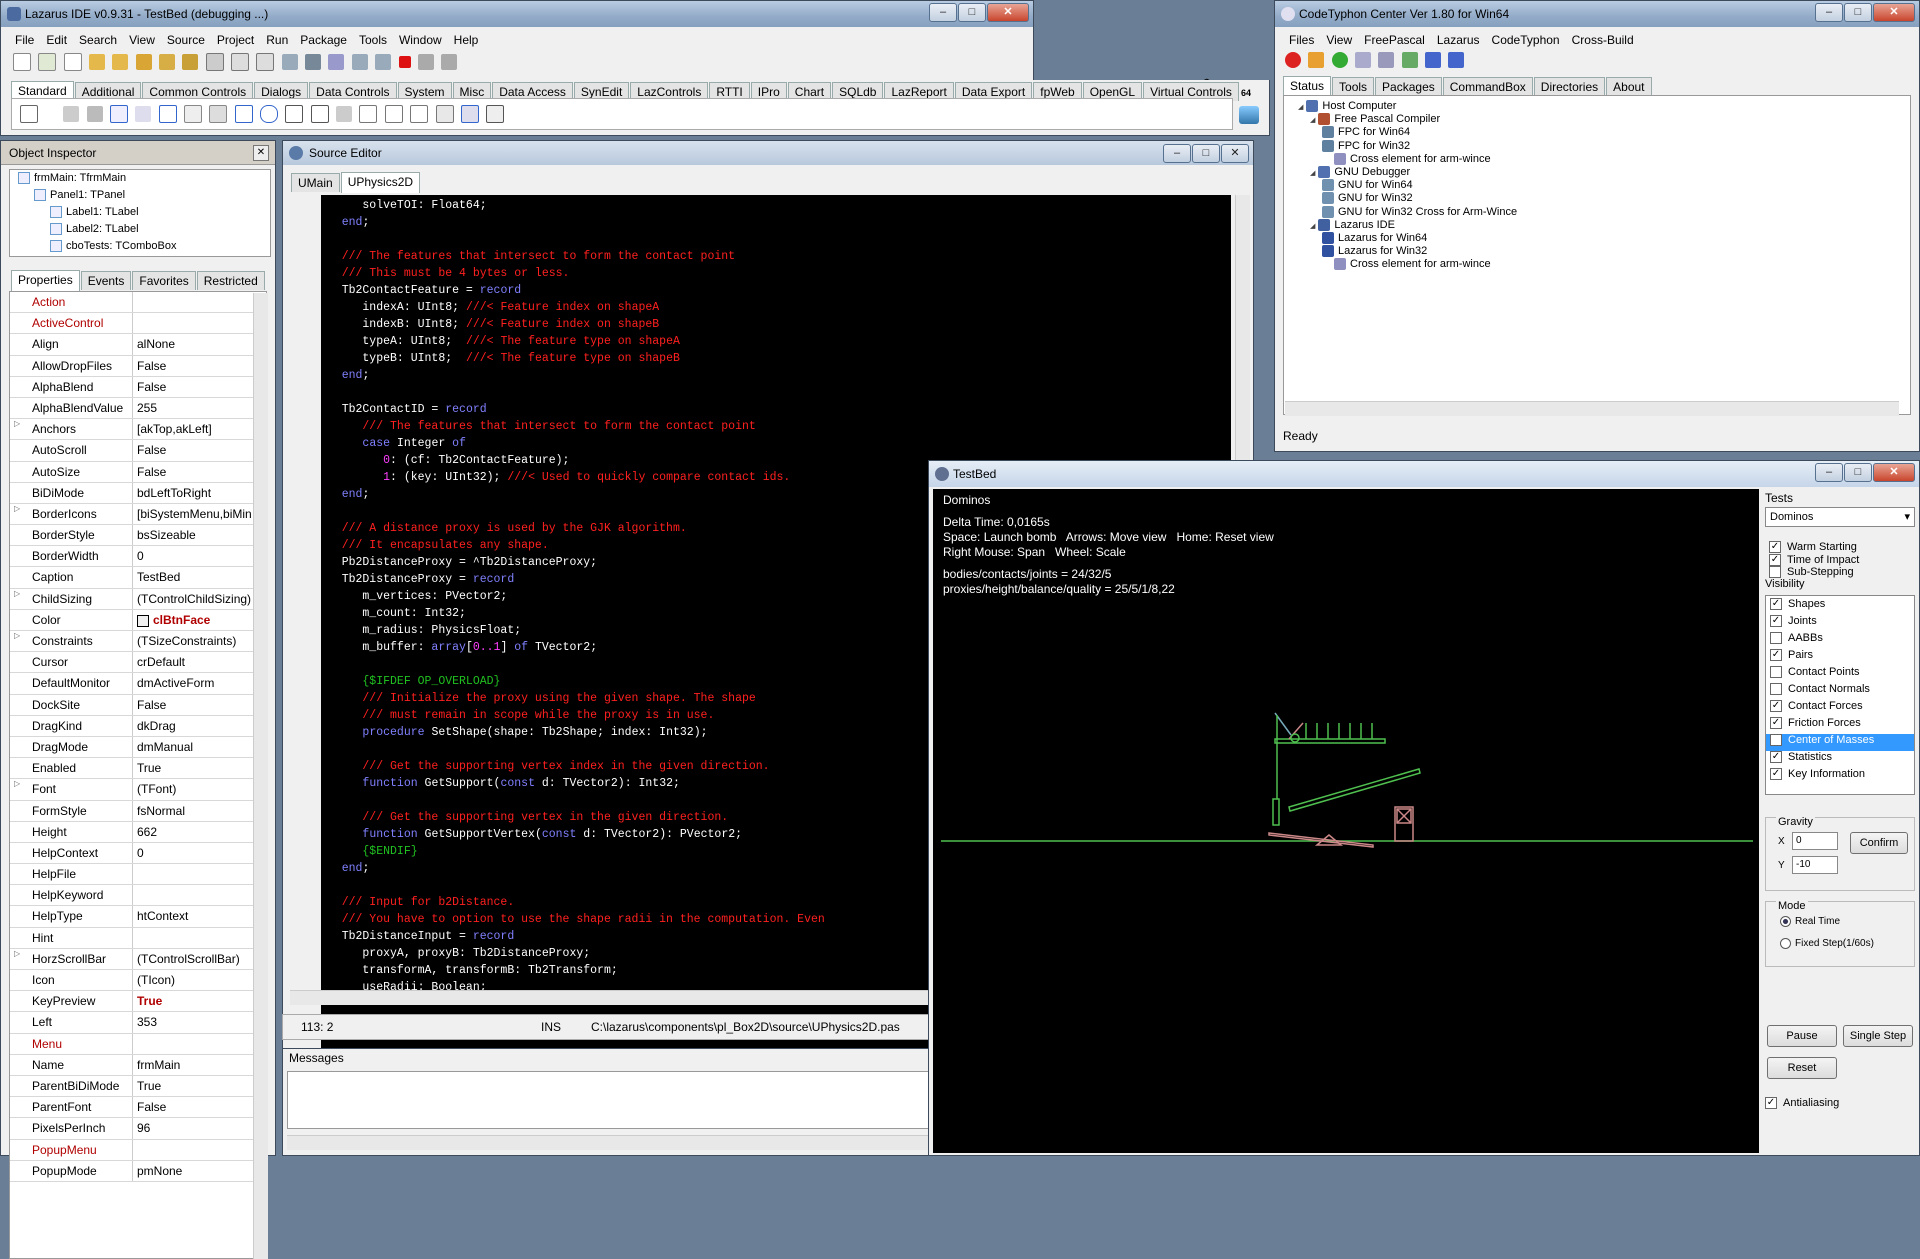 The width and height of the screenshot is (1920, 1259). Describe the element at coordinates (449, 62) in the screenshot. I see `step-over-icon` at that location.